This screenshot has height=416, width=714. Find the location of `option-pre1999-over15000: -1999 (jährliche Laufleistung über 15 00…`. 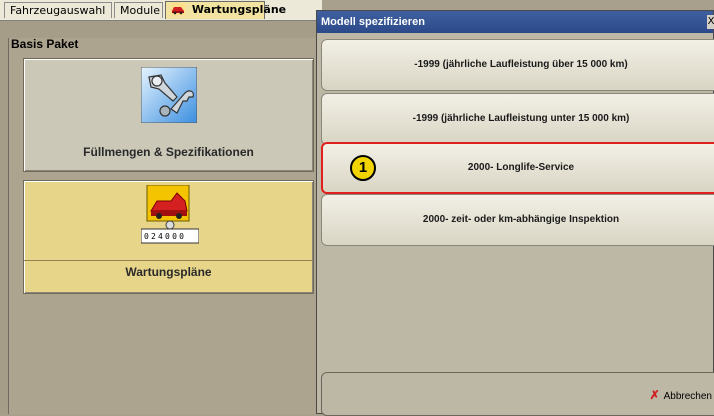

option-pre1999-over15000: -1999 (jährliche Laufleistung über 15 00… is located at coordinates (517, 65).